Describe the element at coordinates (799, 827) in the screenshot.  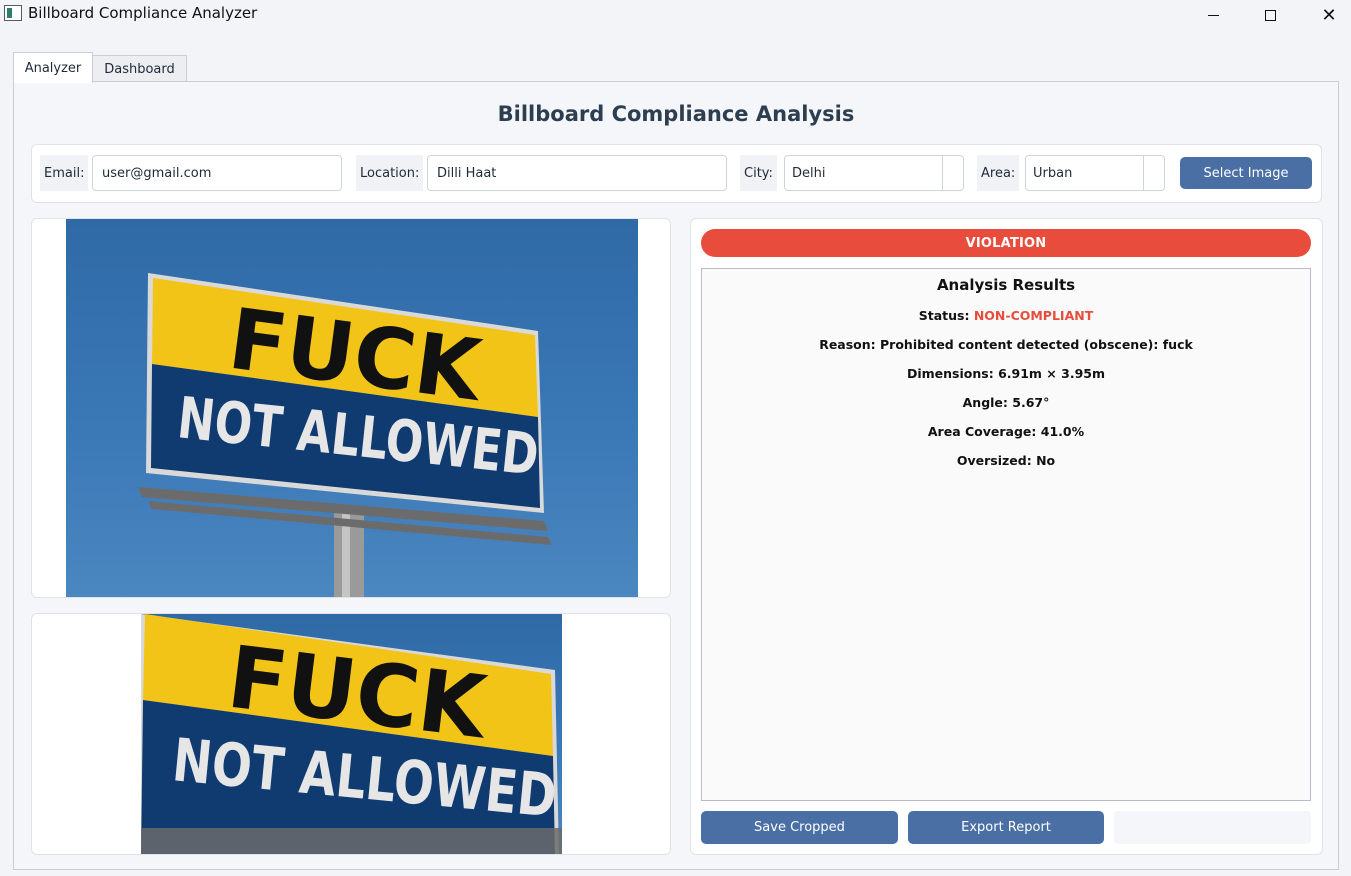
I see `save-cropped-button: Save Cropped` at that location.